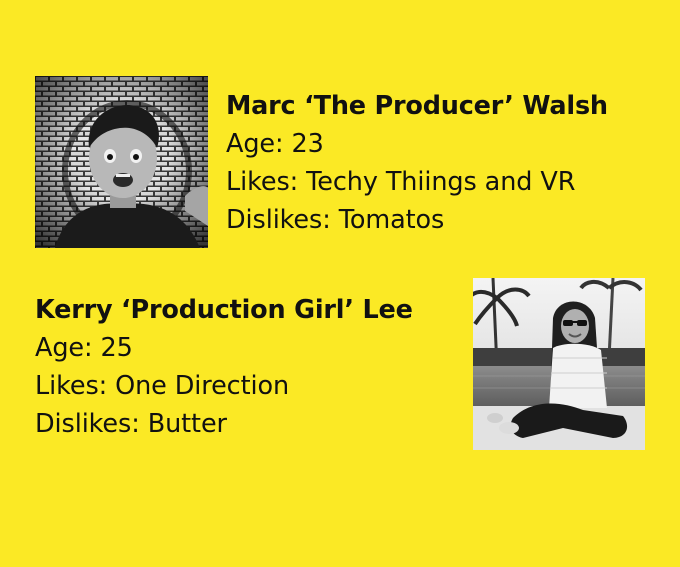  I want to click on marc-portrait-icon, so click(121, 162).